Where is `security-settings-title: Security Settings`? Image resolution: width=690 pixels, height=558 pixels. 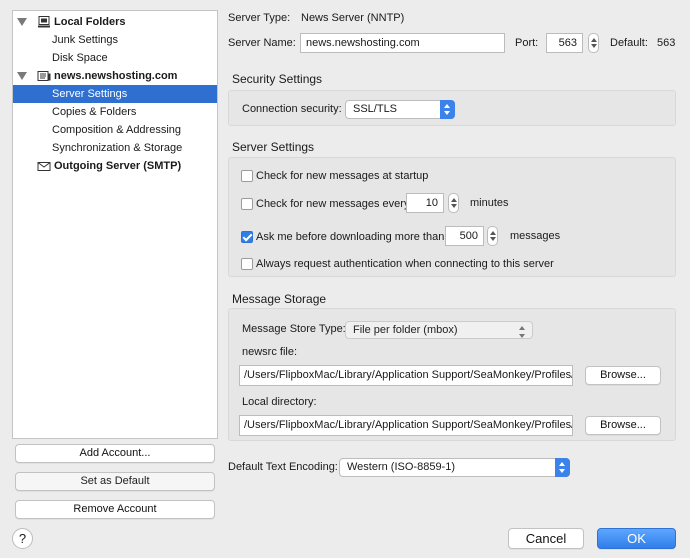 security-settings-title: Security Settings is located at coordinates (277, 79).